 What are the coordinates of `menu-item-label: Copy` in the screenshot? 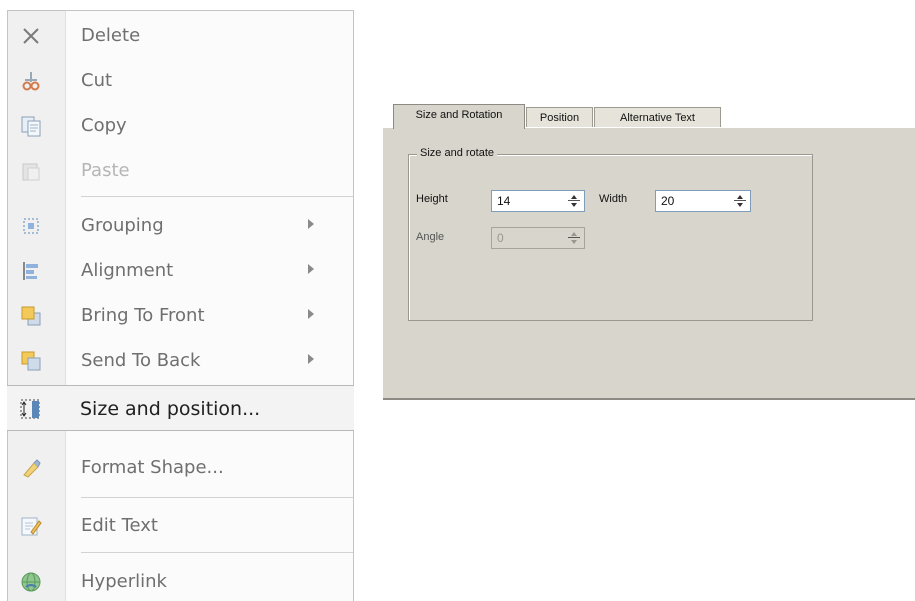 It's located at (104, 125).